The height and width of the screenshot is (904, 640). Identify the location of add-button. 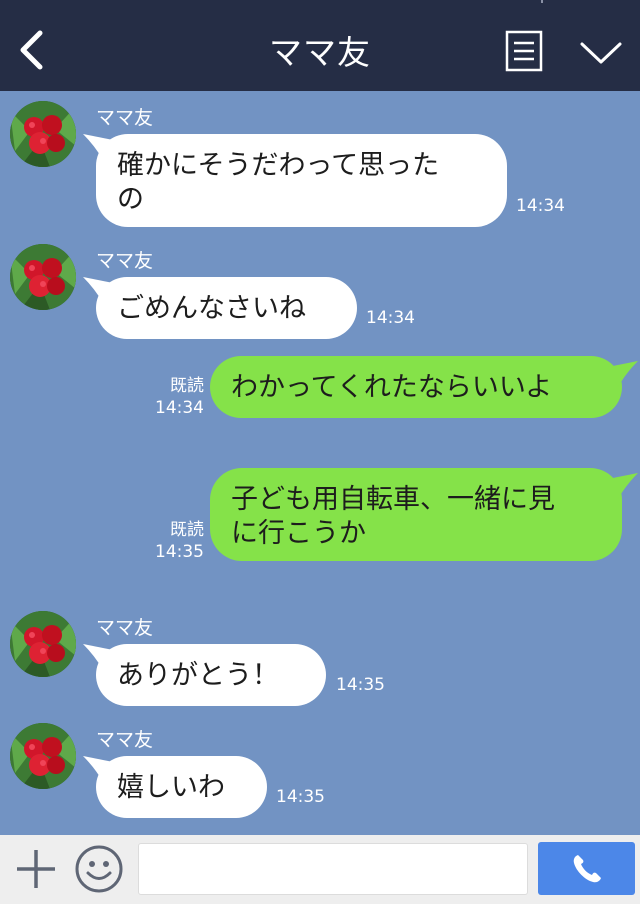
(36, 869).